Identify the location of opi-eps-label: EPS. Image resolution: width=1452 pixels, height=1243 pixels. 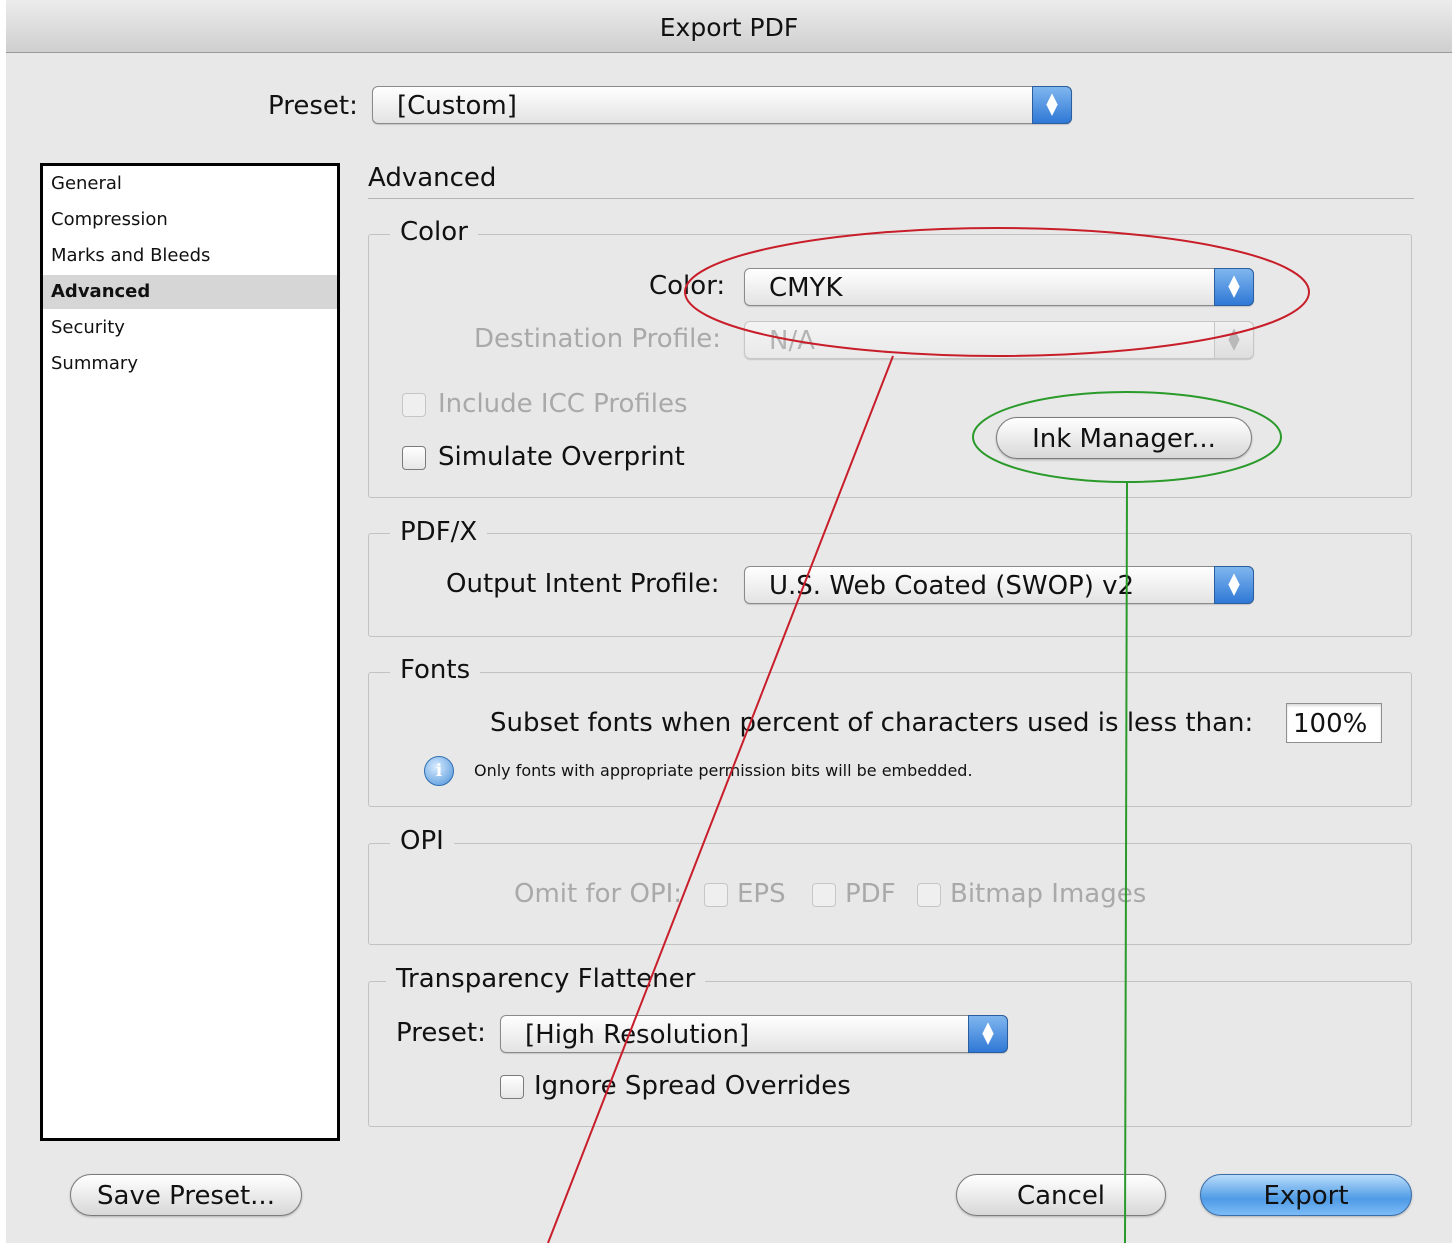
(761, 894).